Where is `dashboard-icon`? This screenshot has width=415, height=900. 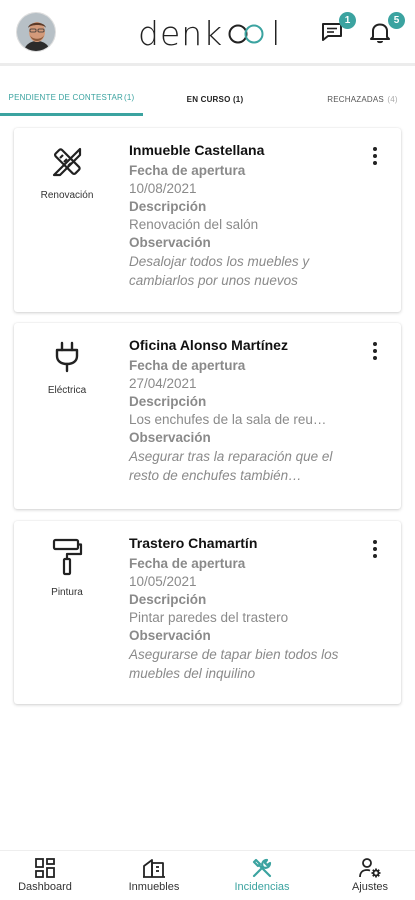 dashboard-icon is located at coordinates (45, 868).